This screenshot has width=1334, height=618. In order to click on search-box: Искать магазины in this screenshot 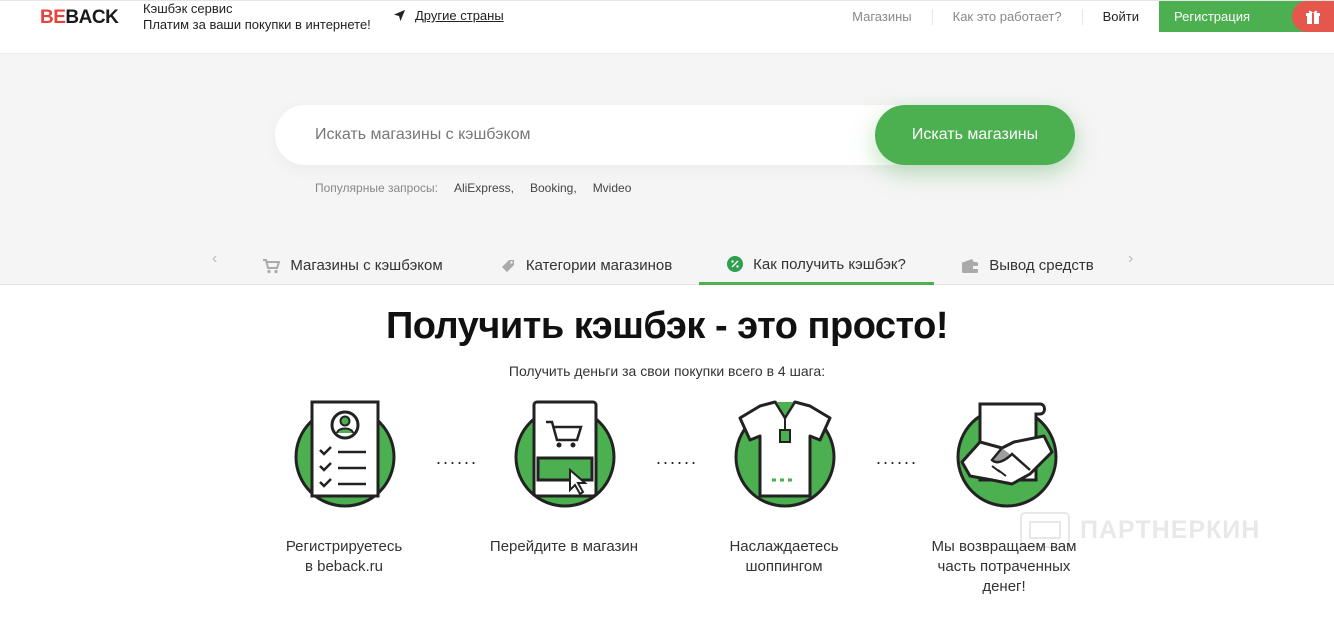, I will do `click(675, 135)`.